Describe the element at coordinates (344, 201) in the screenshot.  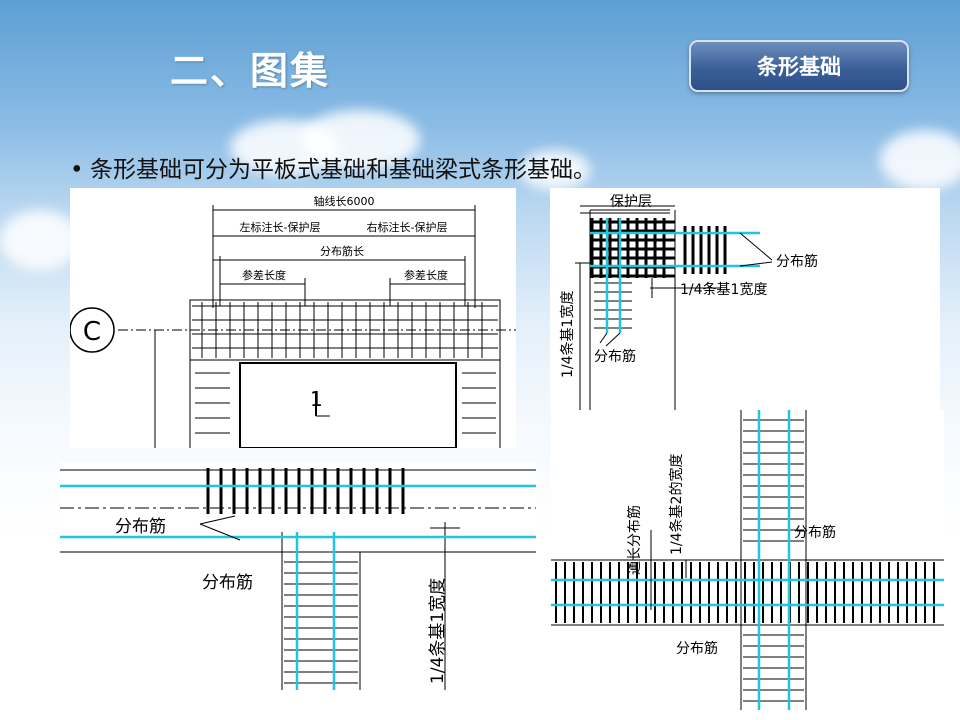
I see `axis-length-label: 轴线长6000` at that location.